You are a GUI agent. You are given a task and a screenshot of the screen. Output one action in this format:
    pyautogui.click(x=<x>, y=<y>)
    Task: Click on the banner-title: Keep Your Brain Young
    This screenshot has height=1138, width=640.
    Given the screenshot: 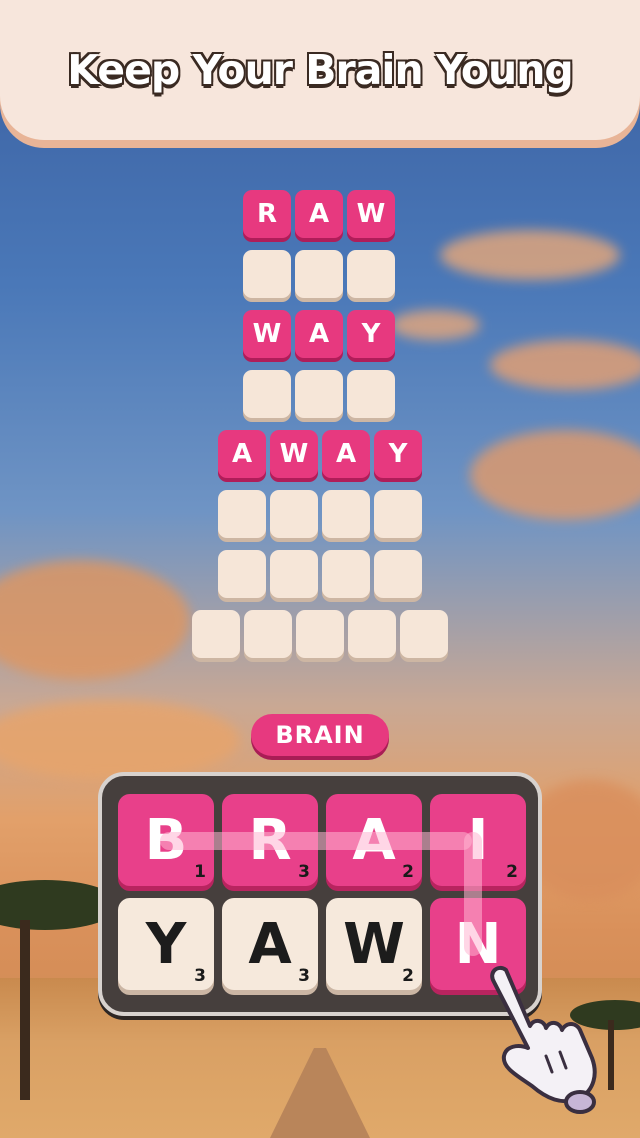 What is the action you would take?
    pyautogui.click(x=320, y=70)
    